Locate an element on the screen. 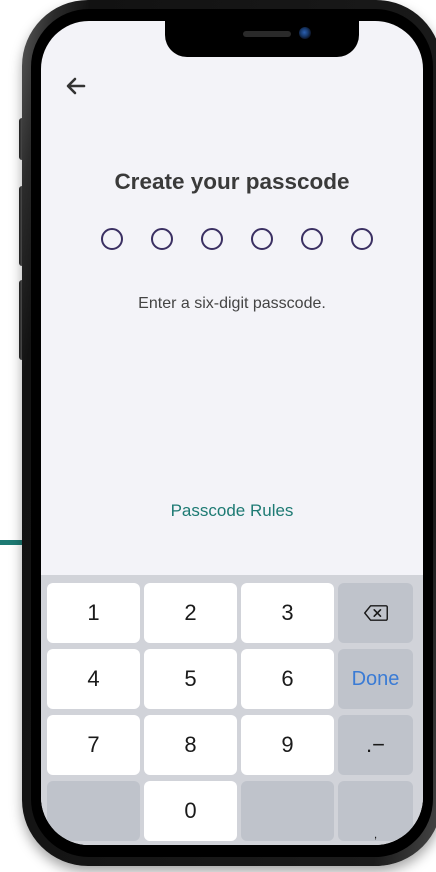 The width and height of the screenshot is (436, 872). key-6: 6 is located at coordinates (287, 679).